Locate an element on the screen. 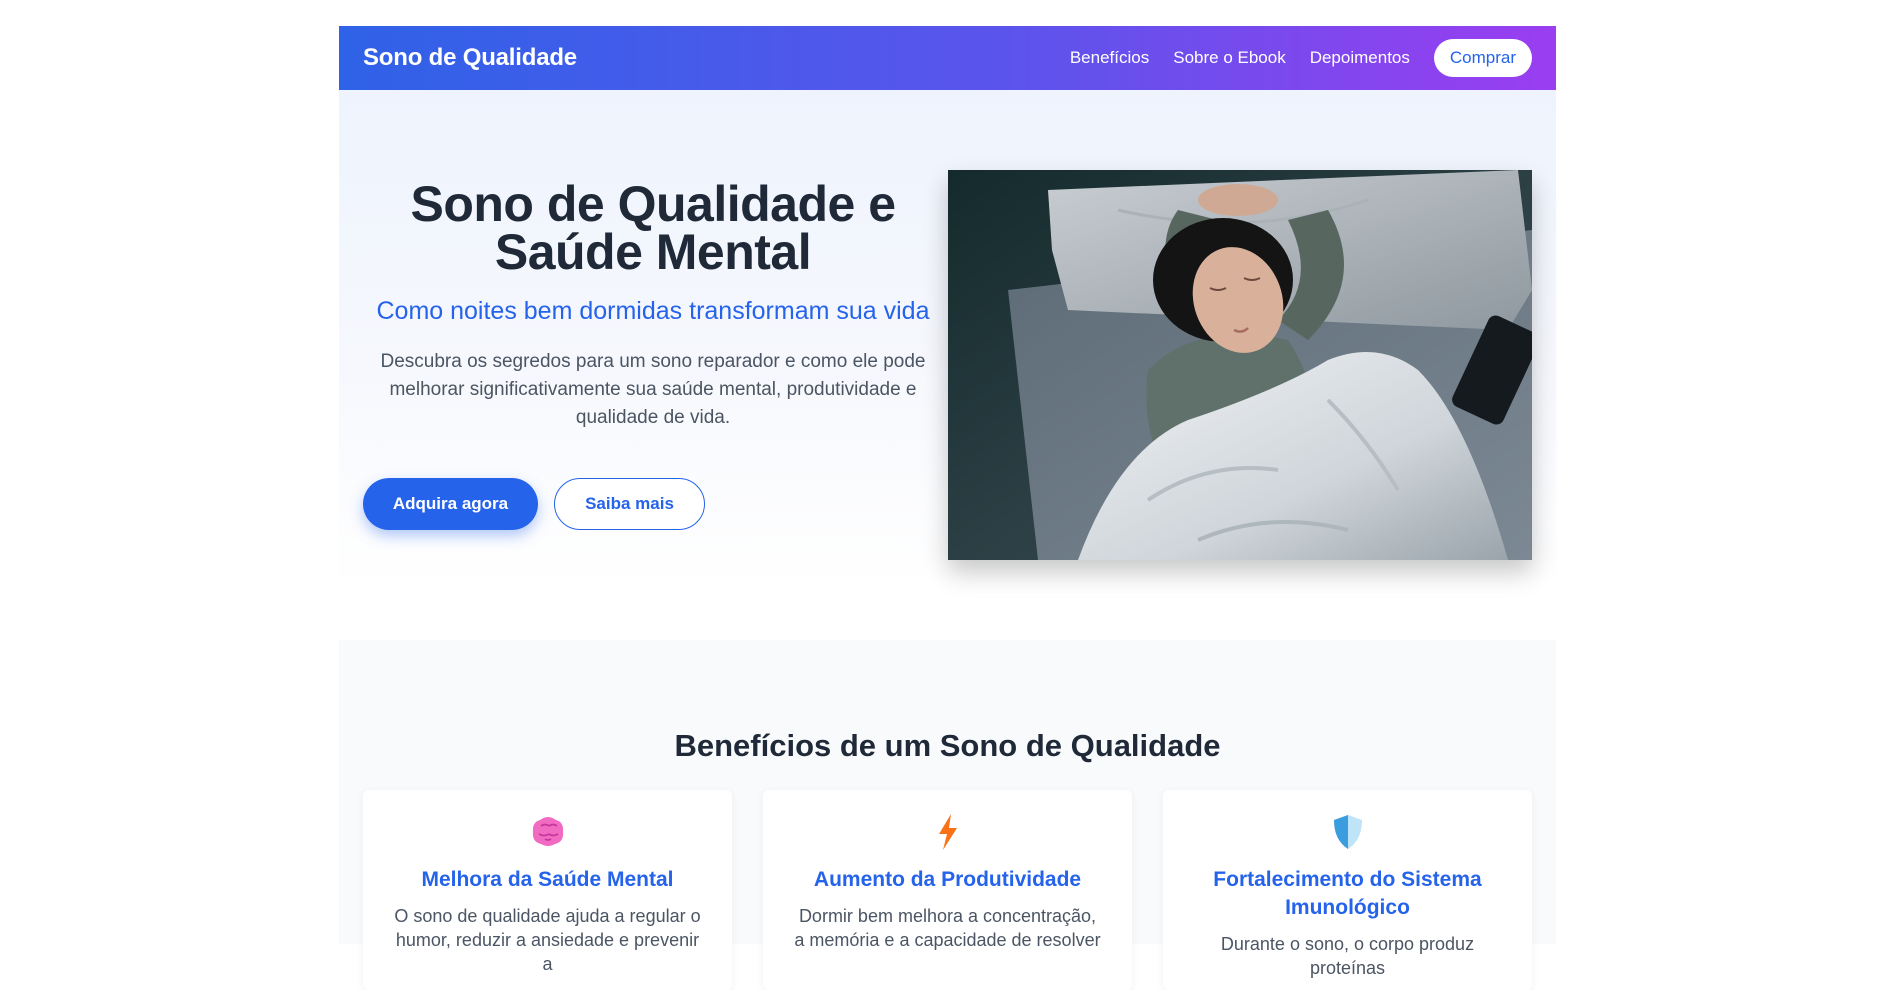 This screenshot has width=1896, height=990. card-title: Aumento da Produtividade is located at coordinates (947, 879).